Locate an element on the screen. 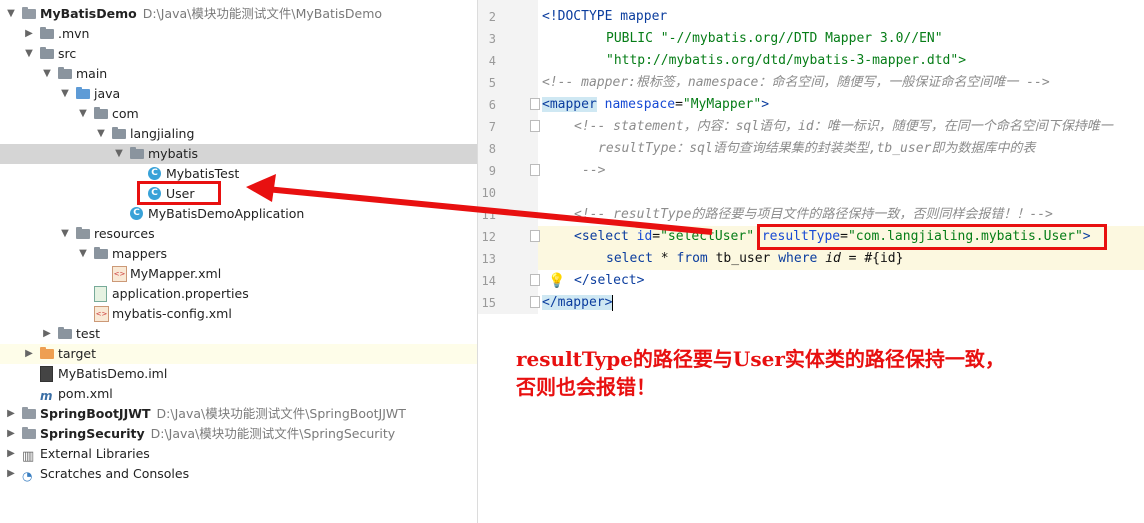 This screenshot has width=1144, height=523. tree-item-label: Scratches and Consoles is located at coordinates (115, 473).